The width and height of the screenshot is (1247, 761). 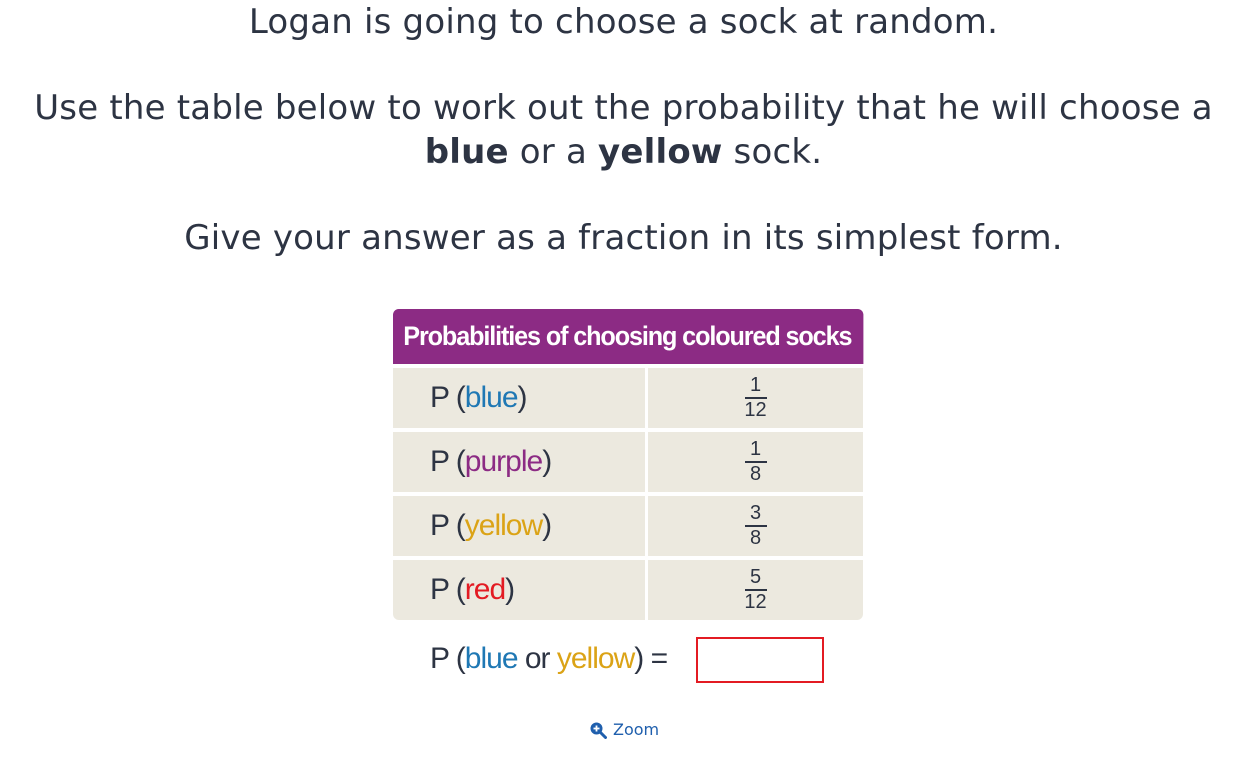 What do you see at coordinates (503, 461) in the screenshot?
I see `label-colour: purple` at bounding box center [503, 461].